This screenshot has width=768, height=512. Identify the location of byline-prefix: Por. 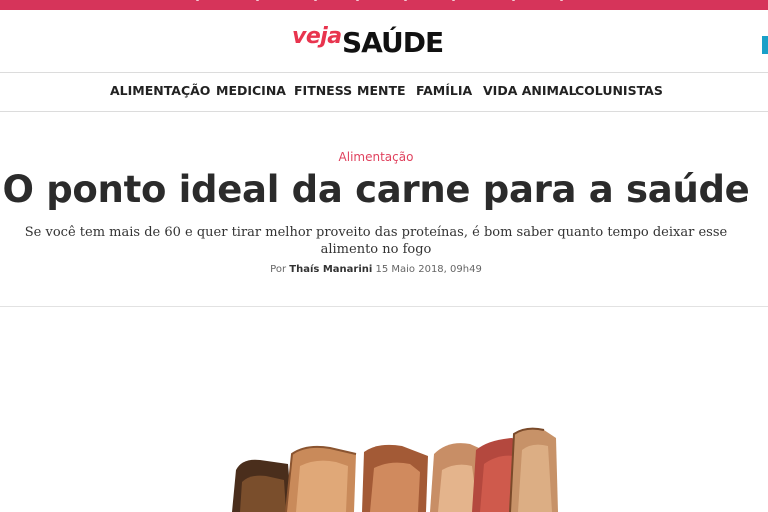
(278, 269).